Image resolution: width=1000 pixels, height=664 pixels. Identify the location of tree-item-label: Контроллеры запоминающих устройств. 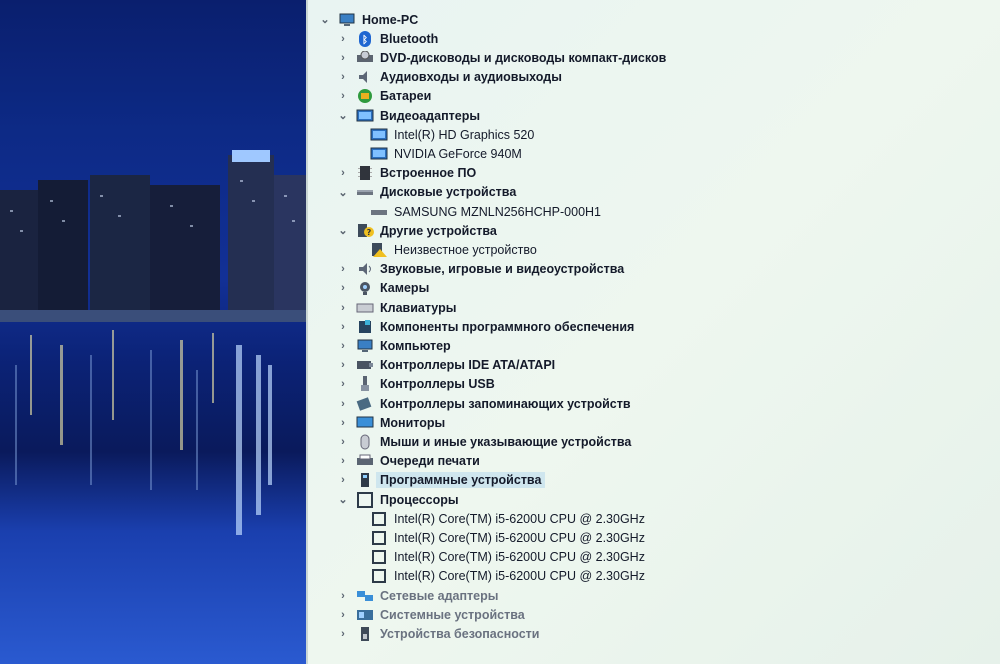
(505, 403).